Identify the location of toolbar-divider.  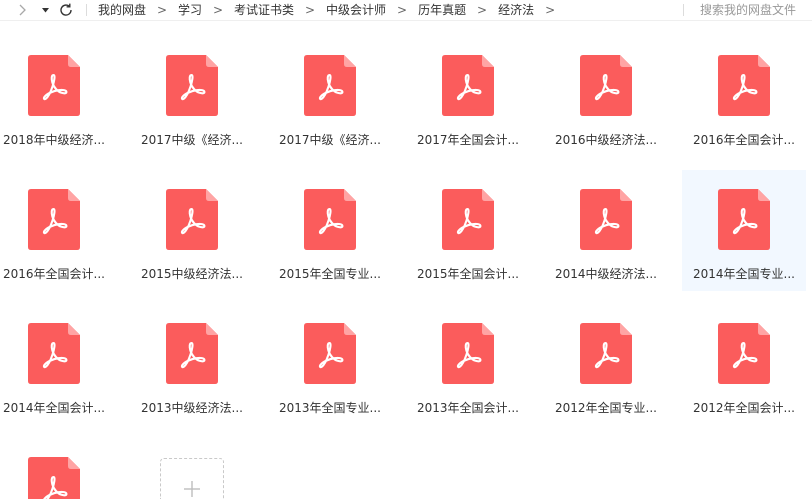
(86, 10).